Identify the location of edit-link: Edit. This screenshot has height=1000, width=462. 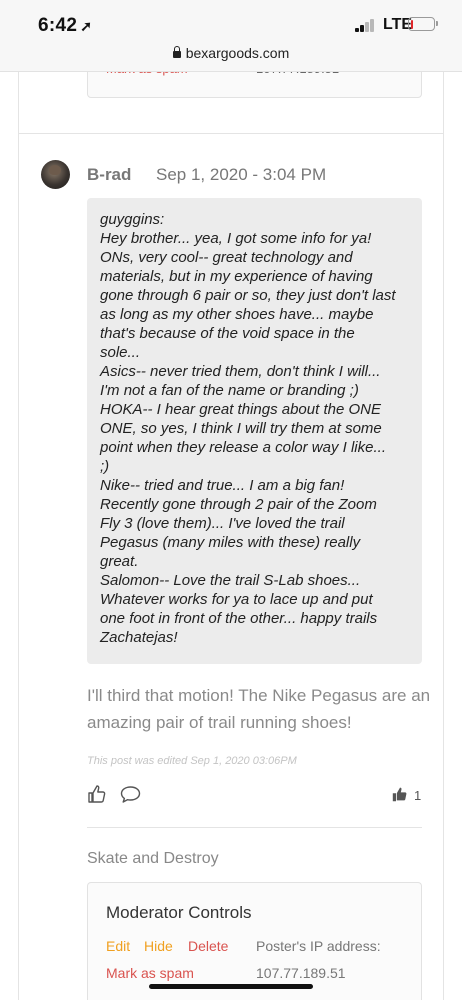
(118, 946).